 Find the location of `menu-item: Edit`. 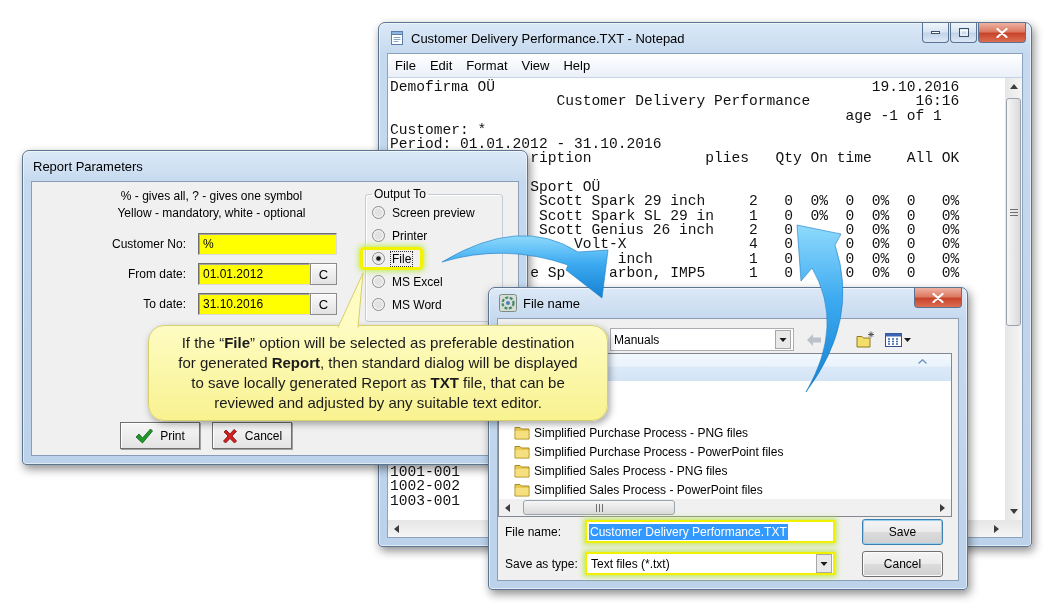

menu-item: Edit is located at coordinates (441, 65).